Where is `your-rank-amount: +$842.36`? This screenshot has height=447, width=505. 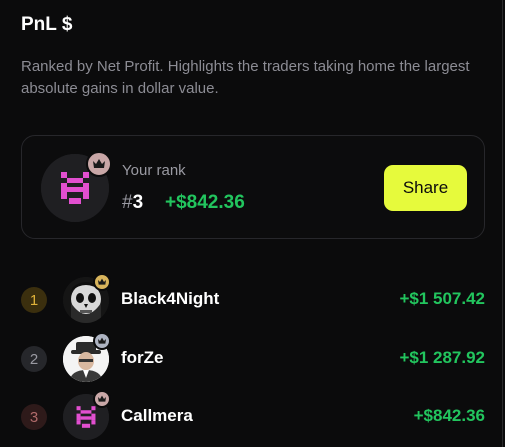
your-rank-amount: +$842.36 is located at coordinates (205, 202).